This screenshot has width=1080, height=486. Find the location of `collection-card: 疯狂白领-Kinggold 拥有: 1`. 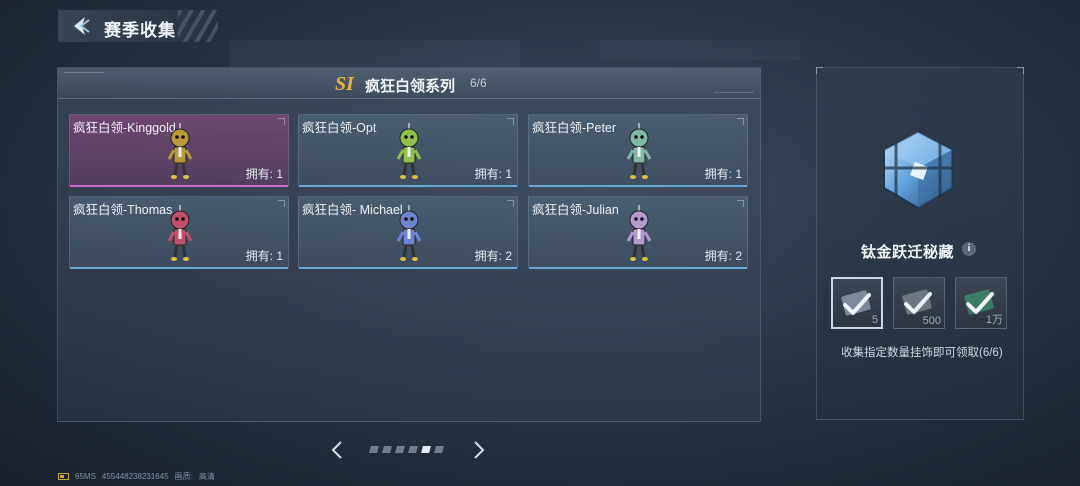

collection-card: 疯狂白领-Kinggold 拥有: 1 is located at coordinates (179, 150).